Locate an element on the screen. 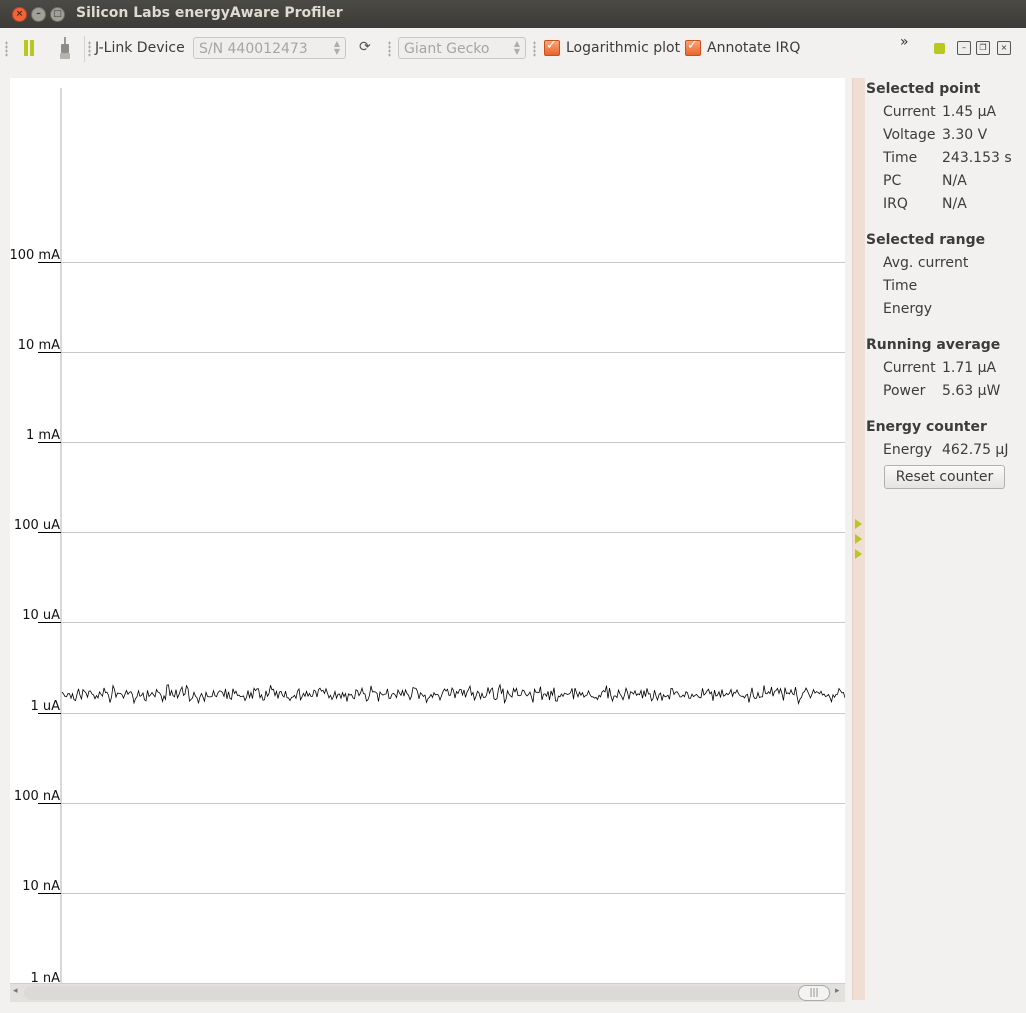 The image size is (1026, 1013). window-title: Silicon Labs energyAware Profiler is located at coordinates (209, 13).